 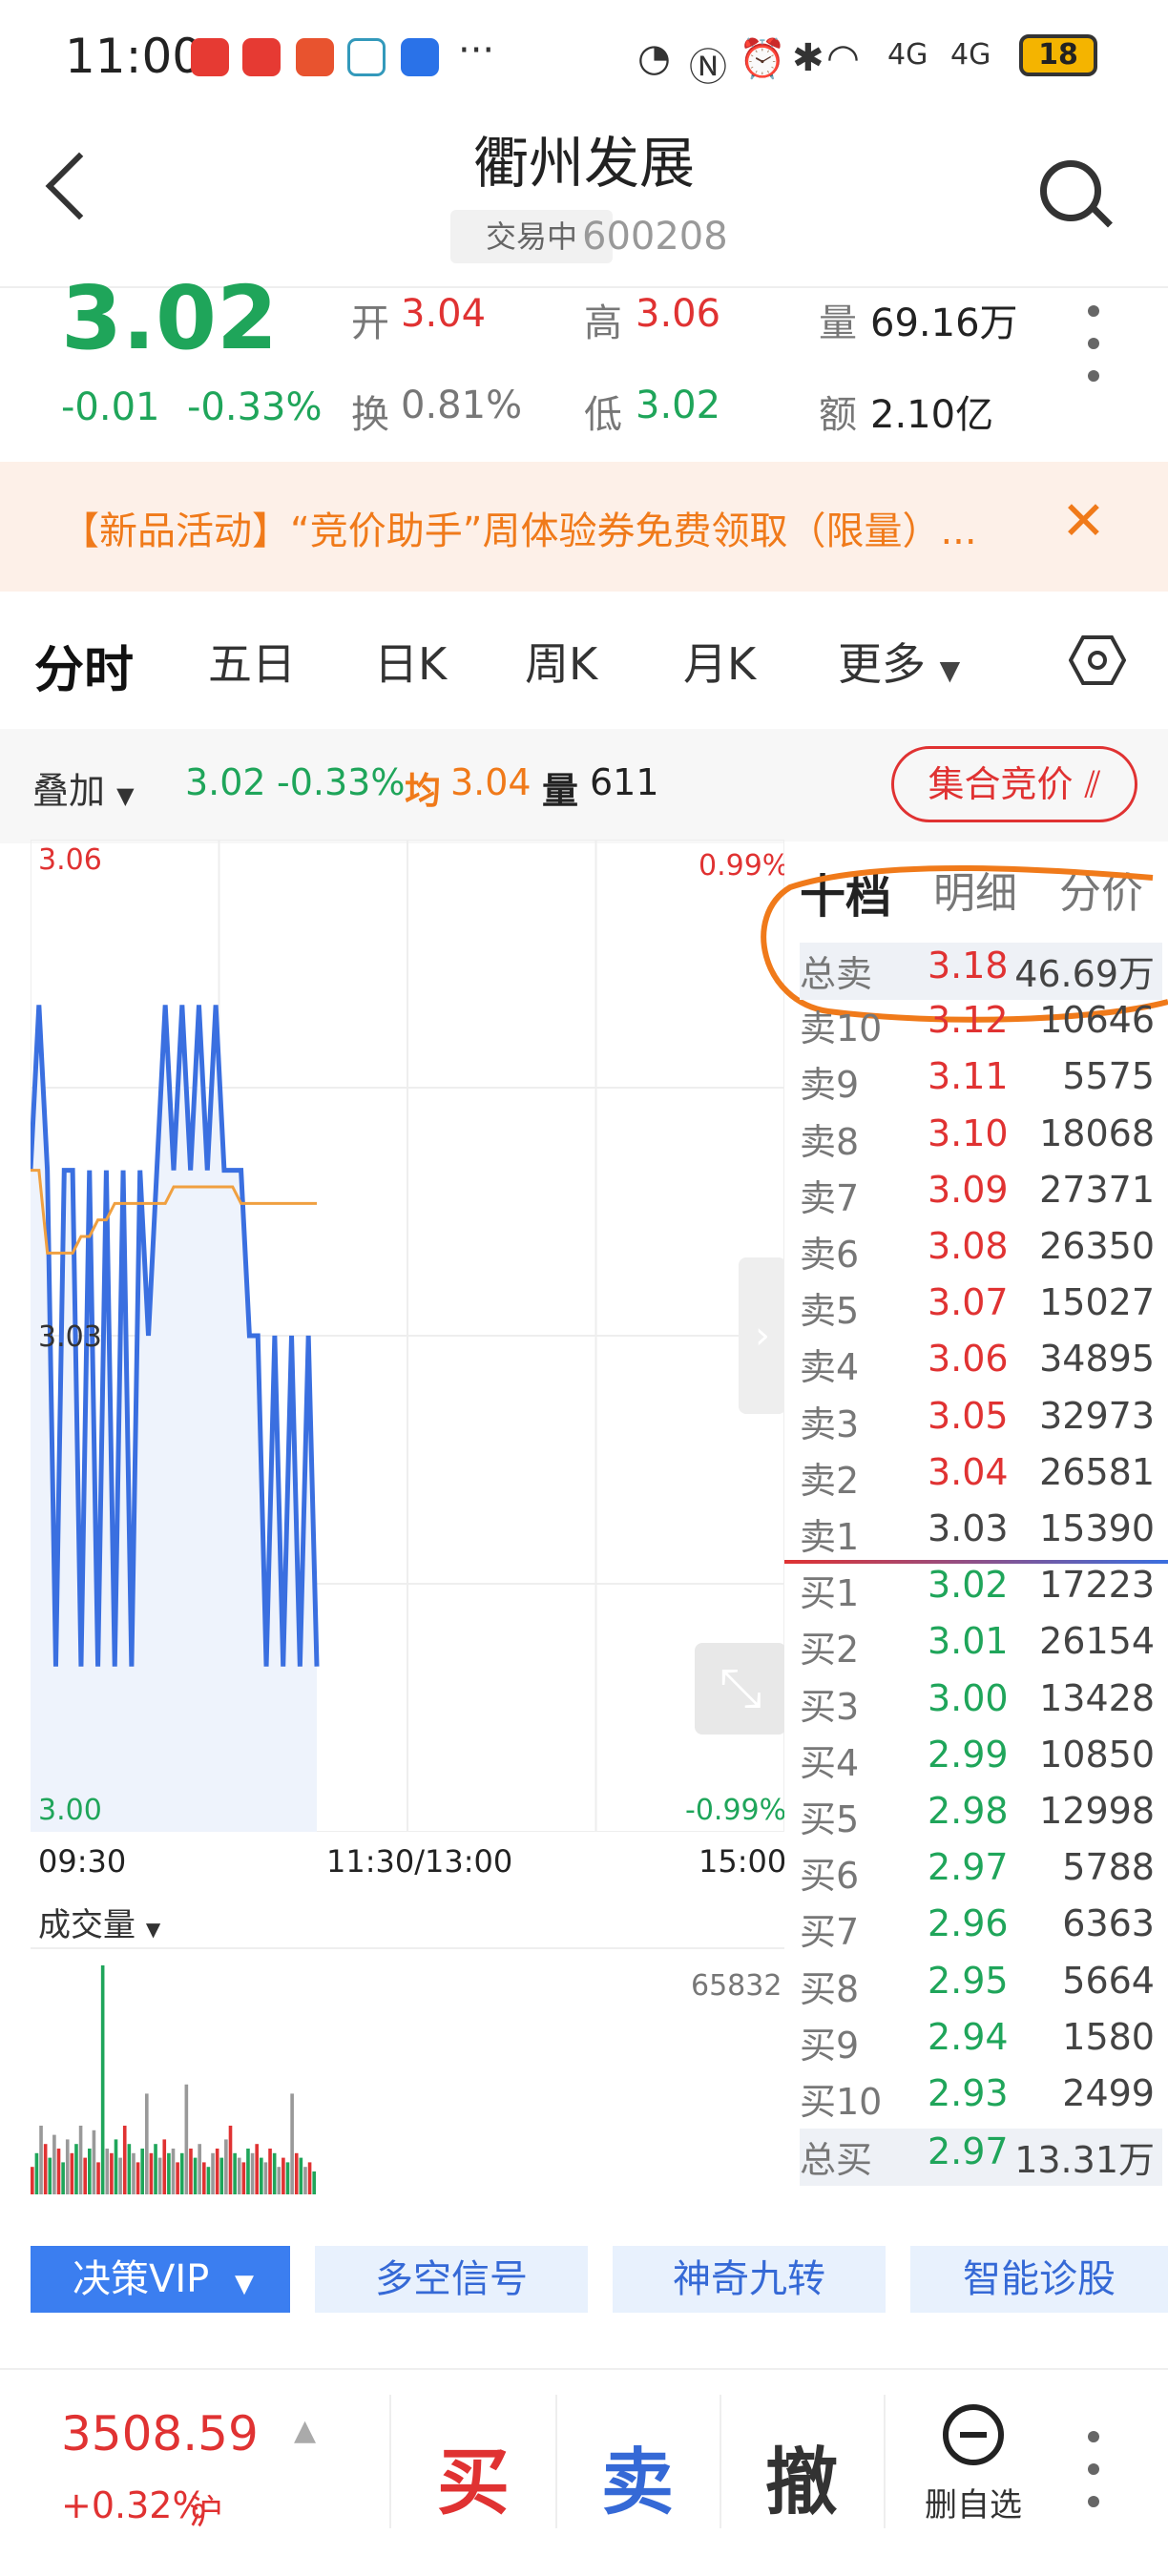 I want to click on overlay-pct: -0.33%, so click(x=341, y=782).